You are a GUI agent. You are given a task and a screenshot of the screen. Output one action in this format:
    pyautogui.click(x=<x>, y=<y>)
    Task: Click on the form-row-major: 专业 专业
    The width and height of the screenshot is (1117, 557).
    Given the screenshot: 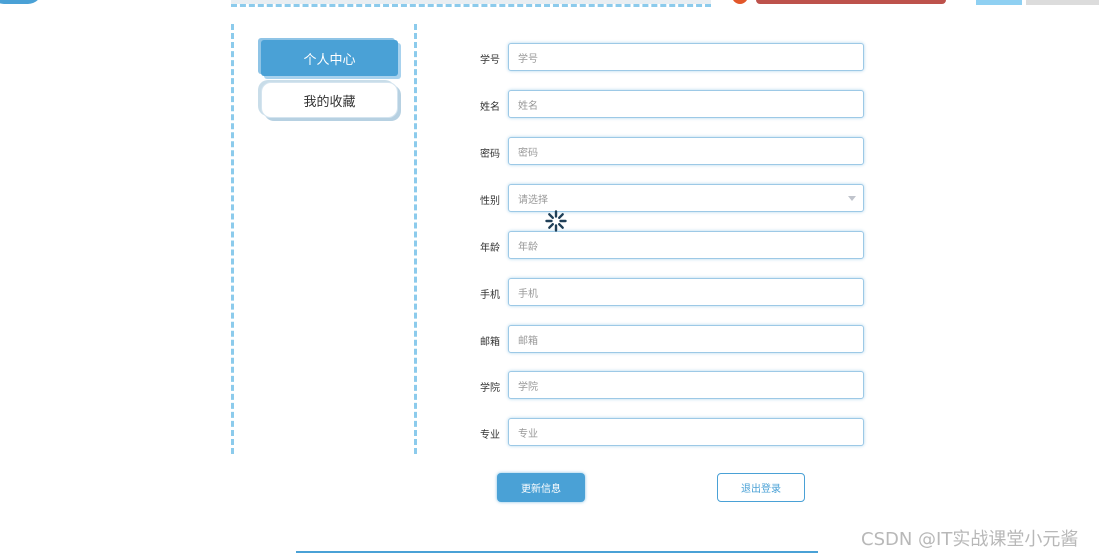 What is the action you would take?
    pyautogui.click(x=667, y=433)
    